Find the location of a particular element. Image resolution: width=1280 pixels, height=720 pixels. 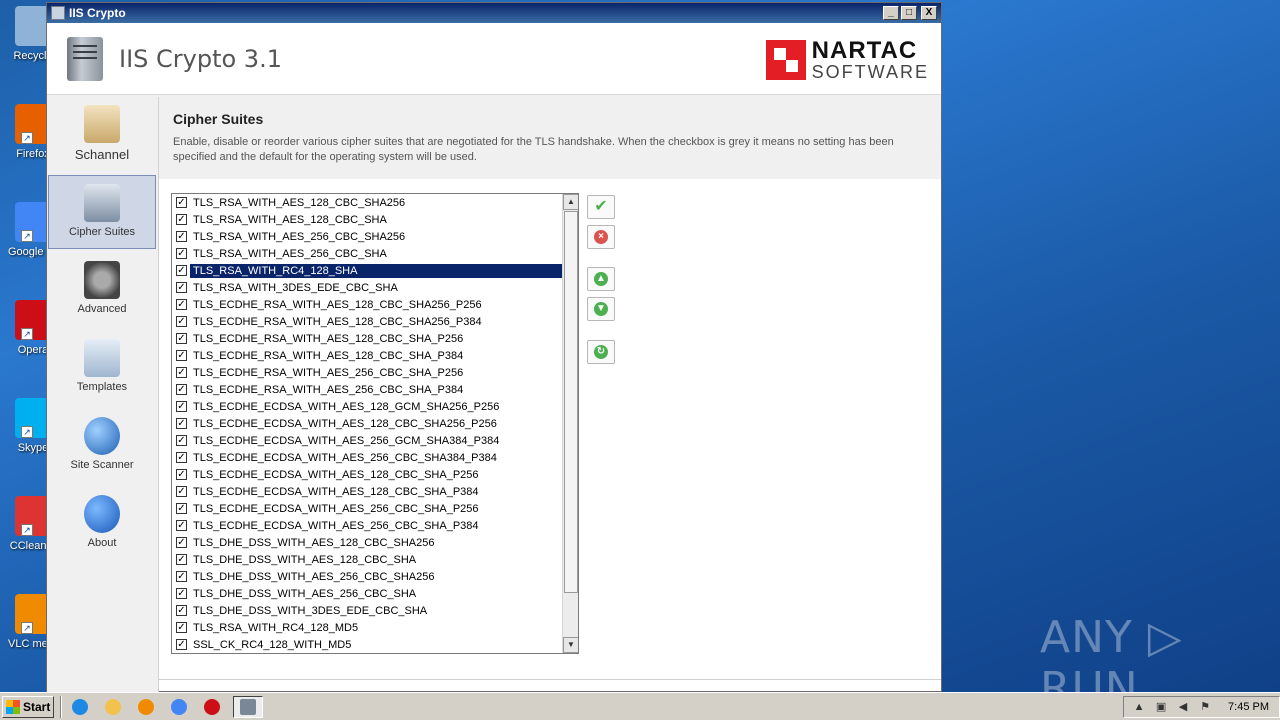

cipher-suite-row: ✓ TLS_RSA_WITH_RC4_128_MD5 is located at coordinates (367, 627).